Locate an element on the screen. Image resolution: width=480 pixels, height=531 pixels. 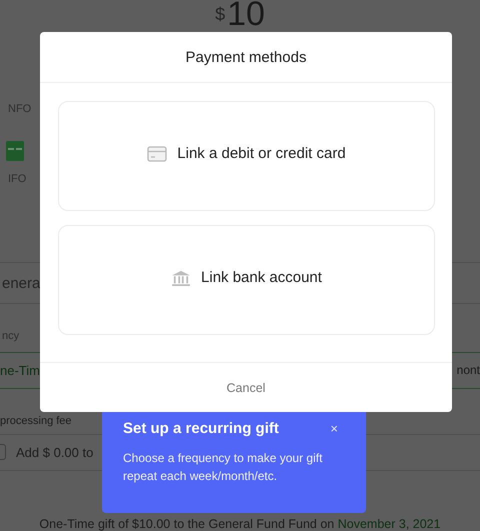
fund-select: enera is located at coordinates (21, 283).